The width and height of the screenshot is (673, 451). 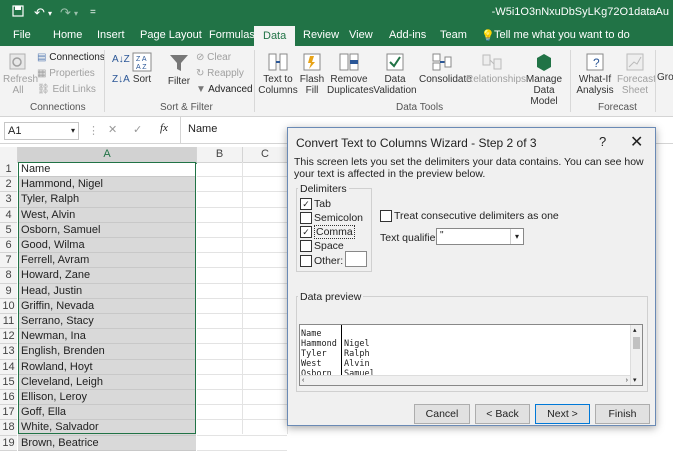 I want to click on consolidate-button: Consolidate, so click(x=445, y=68).